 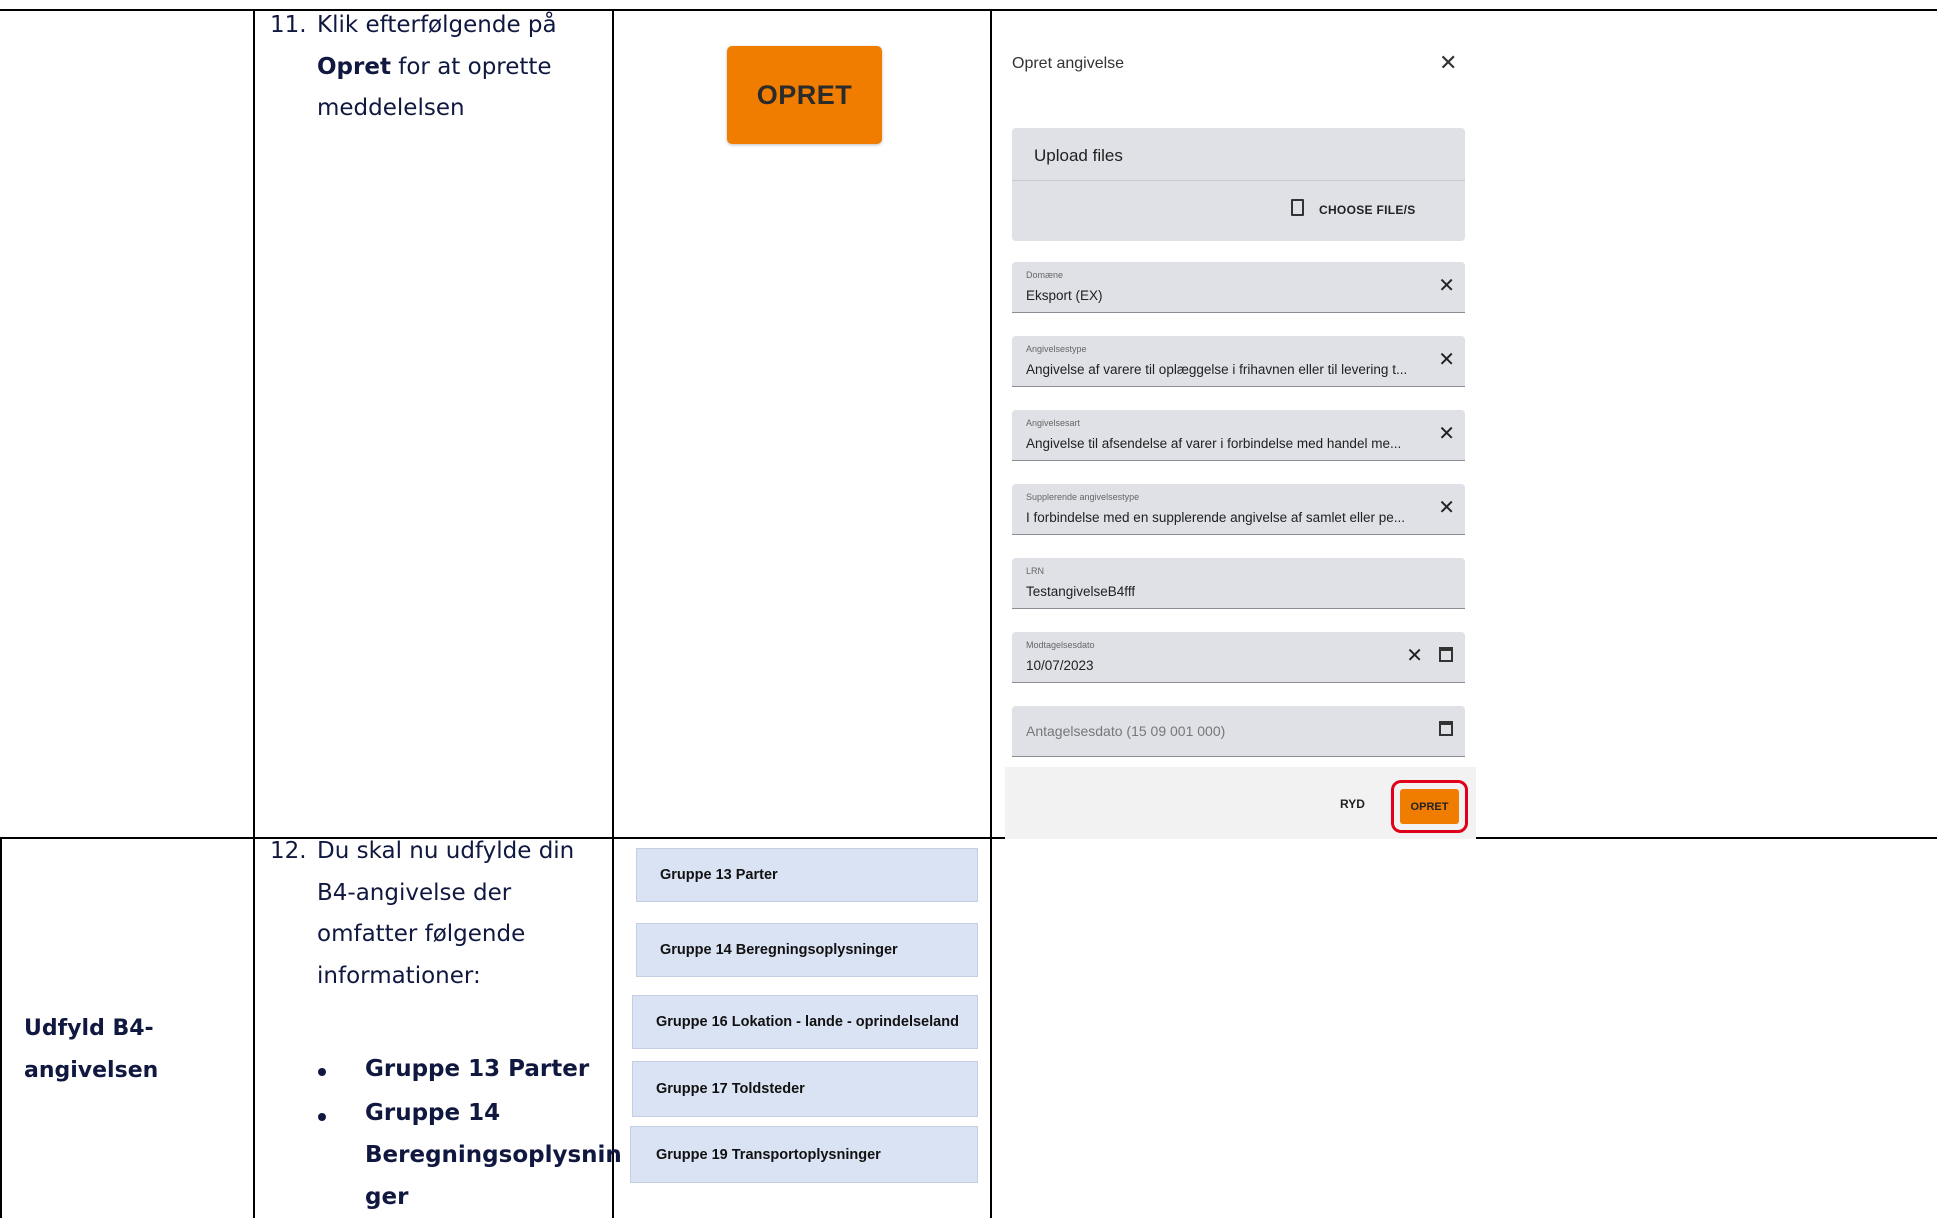 I want to click on bullet-item: Gruppe 14, so click(x=433, y=1113).